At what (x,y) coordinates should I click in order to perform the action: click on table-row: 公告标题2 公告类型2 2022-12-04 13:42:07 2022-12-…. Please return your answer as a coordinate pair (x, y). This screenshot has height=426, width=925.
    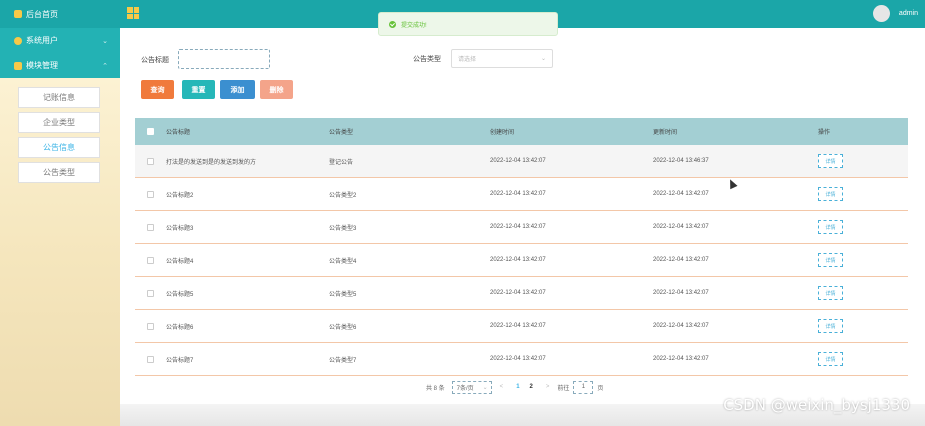
    Looking at the image, I should click on (521, 194).